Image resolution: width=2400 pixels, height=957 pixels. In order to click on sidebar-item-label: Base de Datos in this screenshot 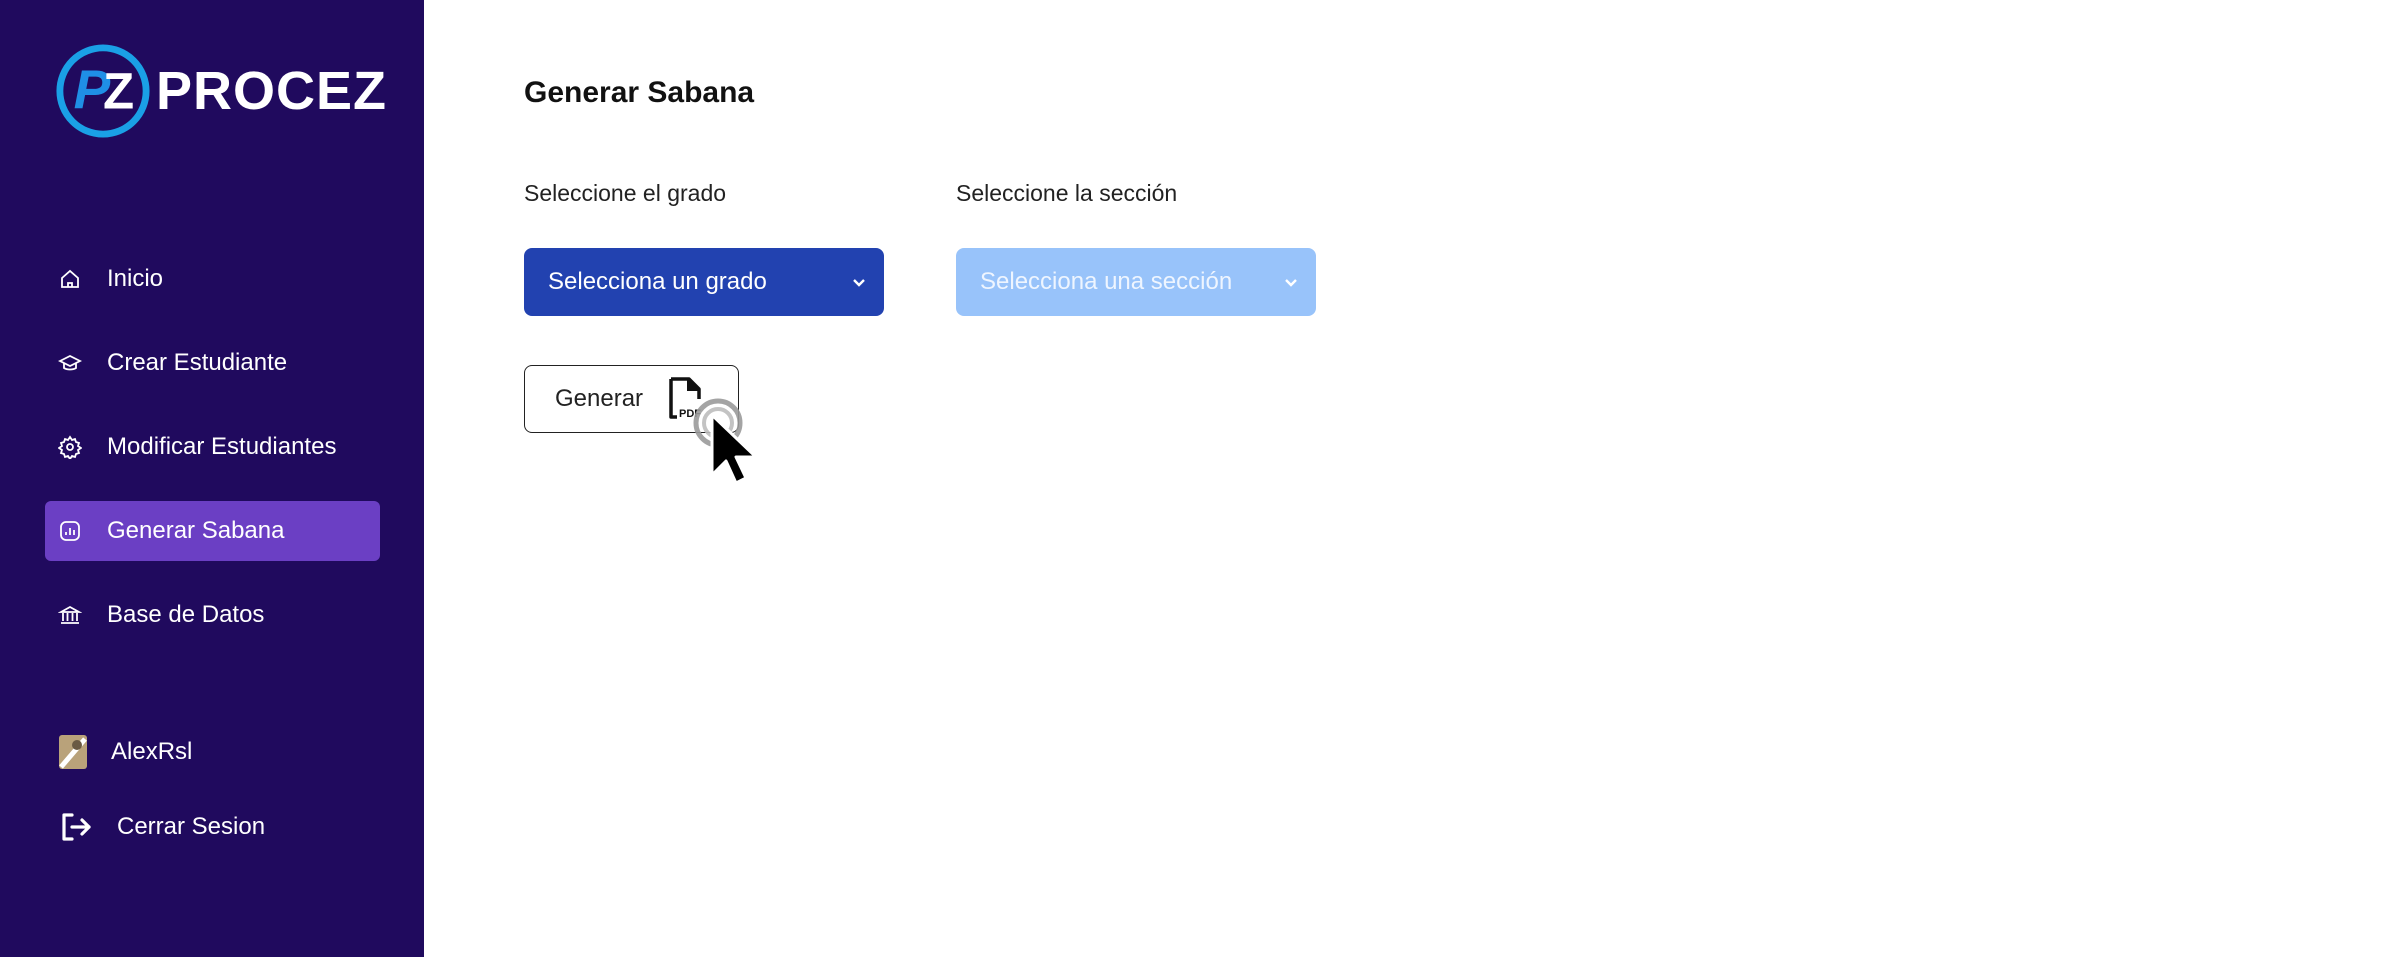, I will do `click(186, 614)`.